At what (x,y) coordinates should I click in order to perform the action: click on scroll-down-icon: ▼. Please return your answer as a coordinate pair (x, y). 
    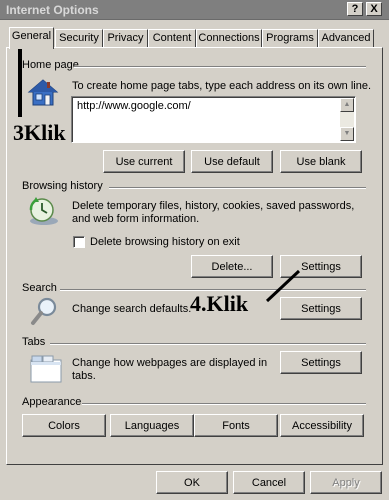
    Looking at the image, I should click on (347, 134).